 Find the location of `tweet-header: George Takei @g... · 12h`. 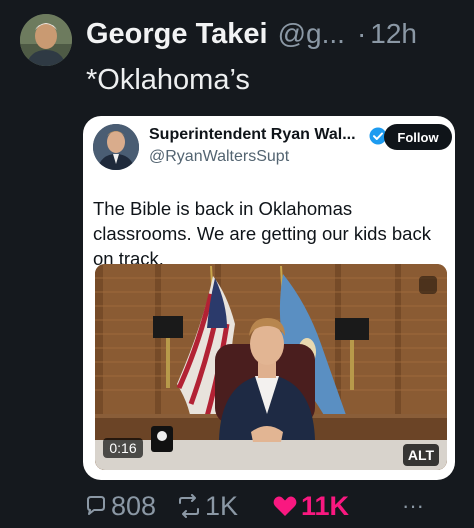

tweet-header: George Takei @g... · 12h is located at coordinates (275, 38).